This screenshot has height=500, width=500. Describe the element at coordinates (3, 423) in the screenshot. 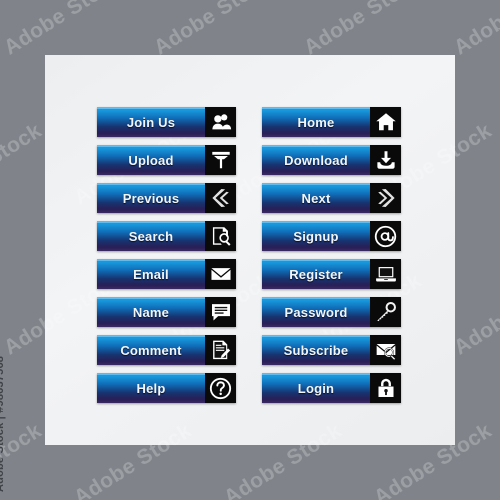

I see `stock-id-label: Adobe Stock | #98637568` at that location.